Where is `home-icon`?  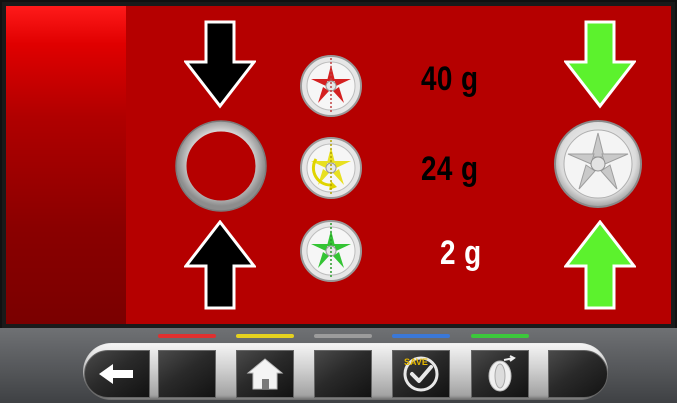 home-icon is located at coordinates (265, 374).